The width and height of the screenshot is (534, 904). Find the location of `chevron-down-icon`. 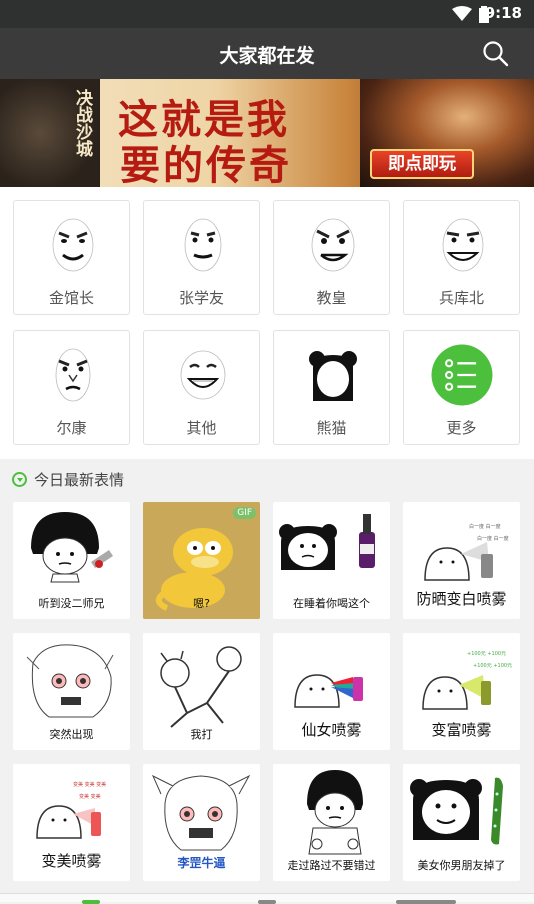

chevron-down-icon is located at coordinates (19, 479).